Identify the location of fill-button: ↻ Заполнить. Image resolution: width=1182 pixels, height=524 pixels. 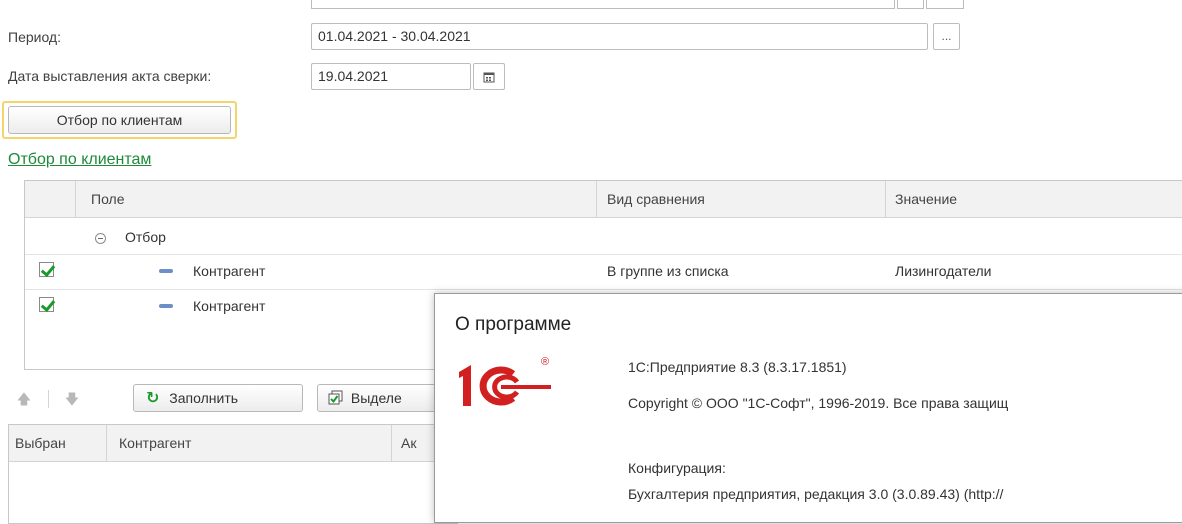
(218, 398).